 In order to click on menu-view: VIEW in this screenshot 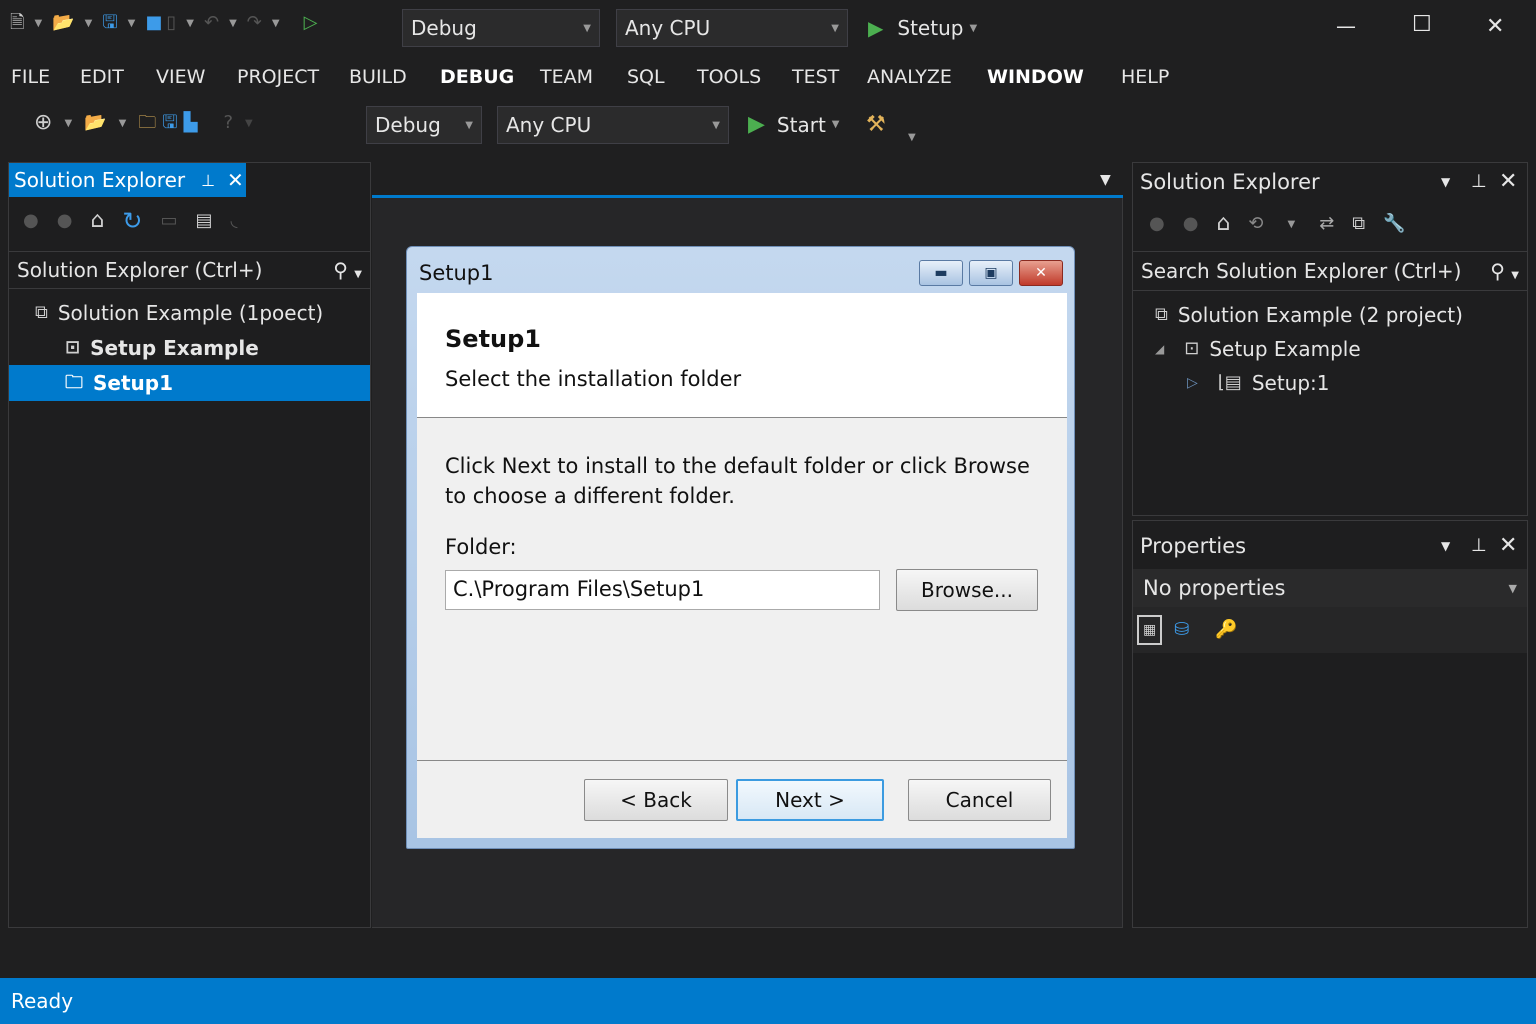, I will do `click(180, 77)`.